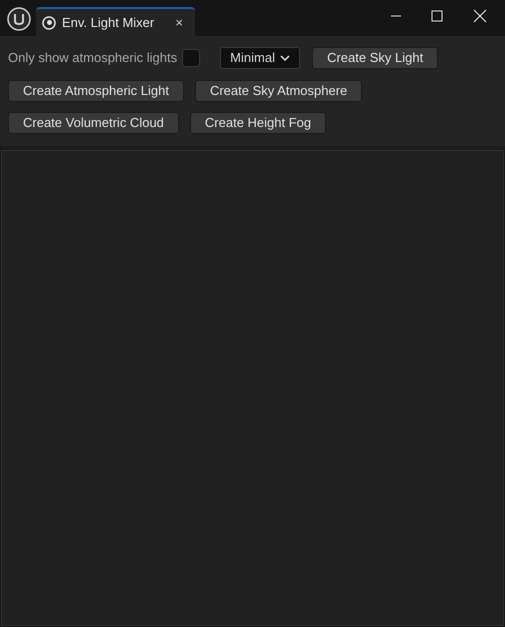  What do you see at coordinates (108, 23) in the screenshot?
I see `tab-title: Env. Light Mixer` at bounding box center [108, 23].